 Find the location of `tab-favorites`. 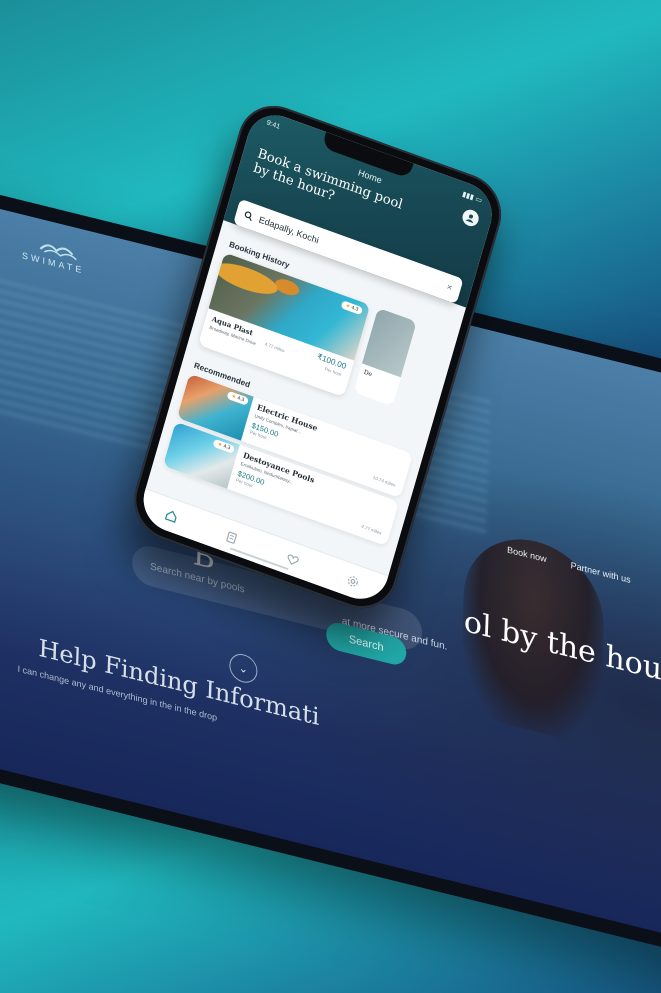

tab-favorites is located at coordinates (292, 559).